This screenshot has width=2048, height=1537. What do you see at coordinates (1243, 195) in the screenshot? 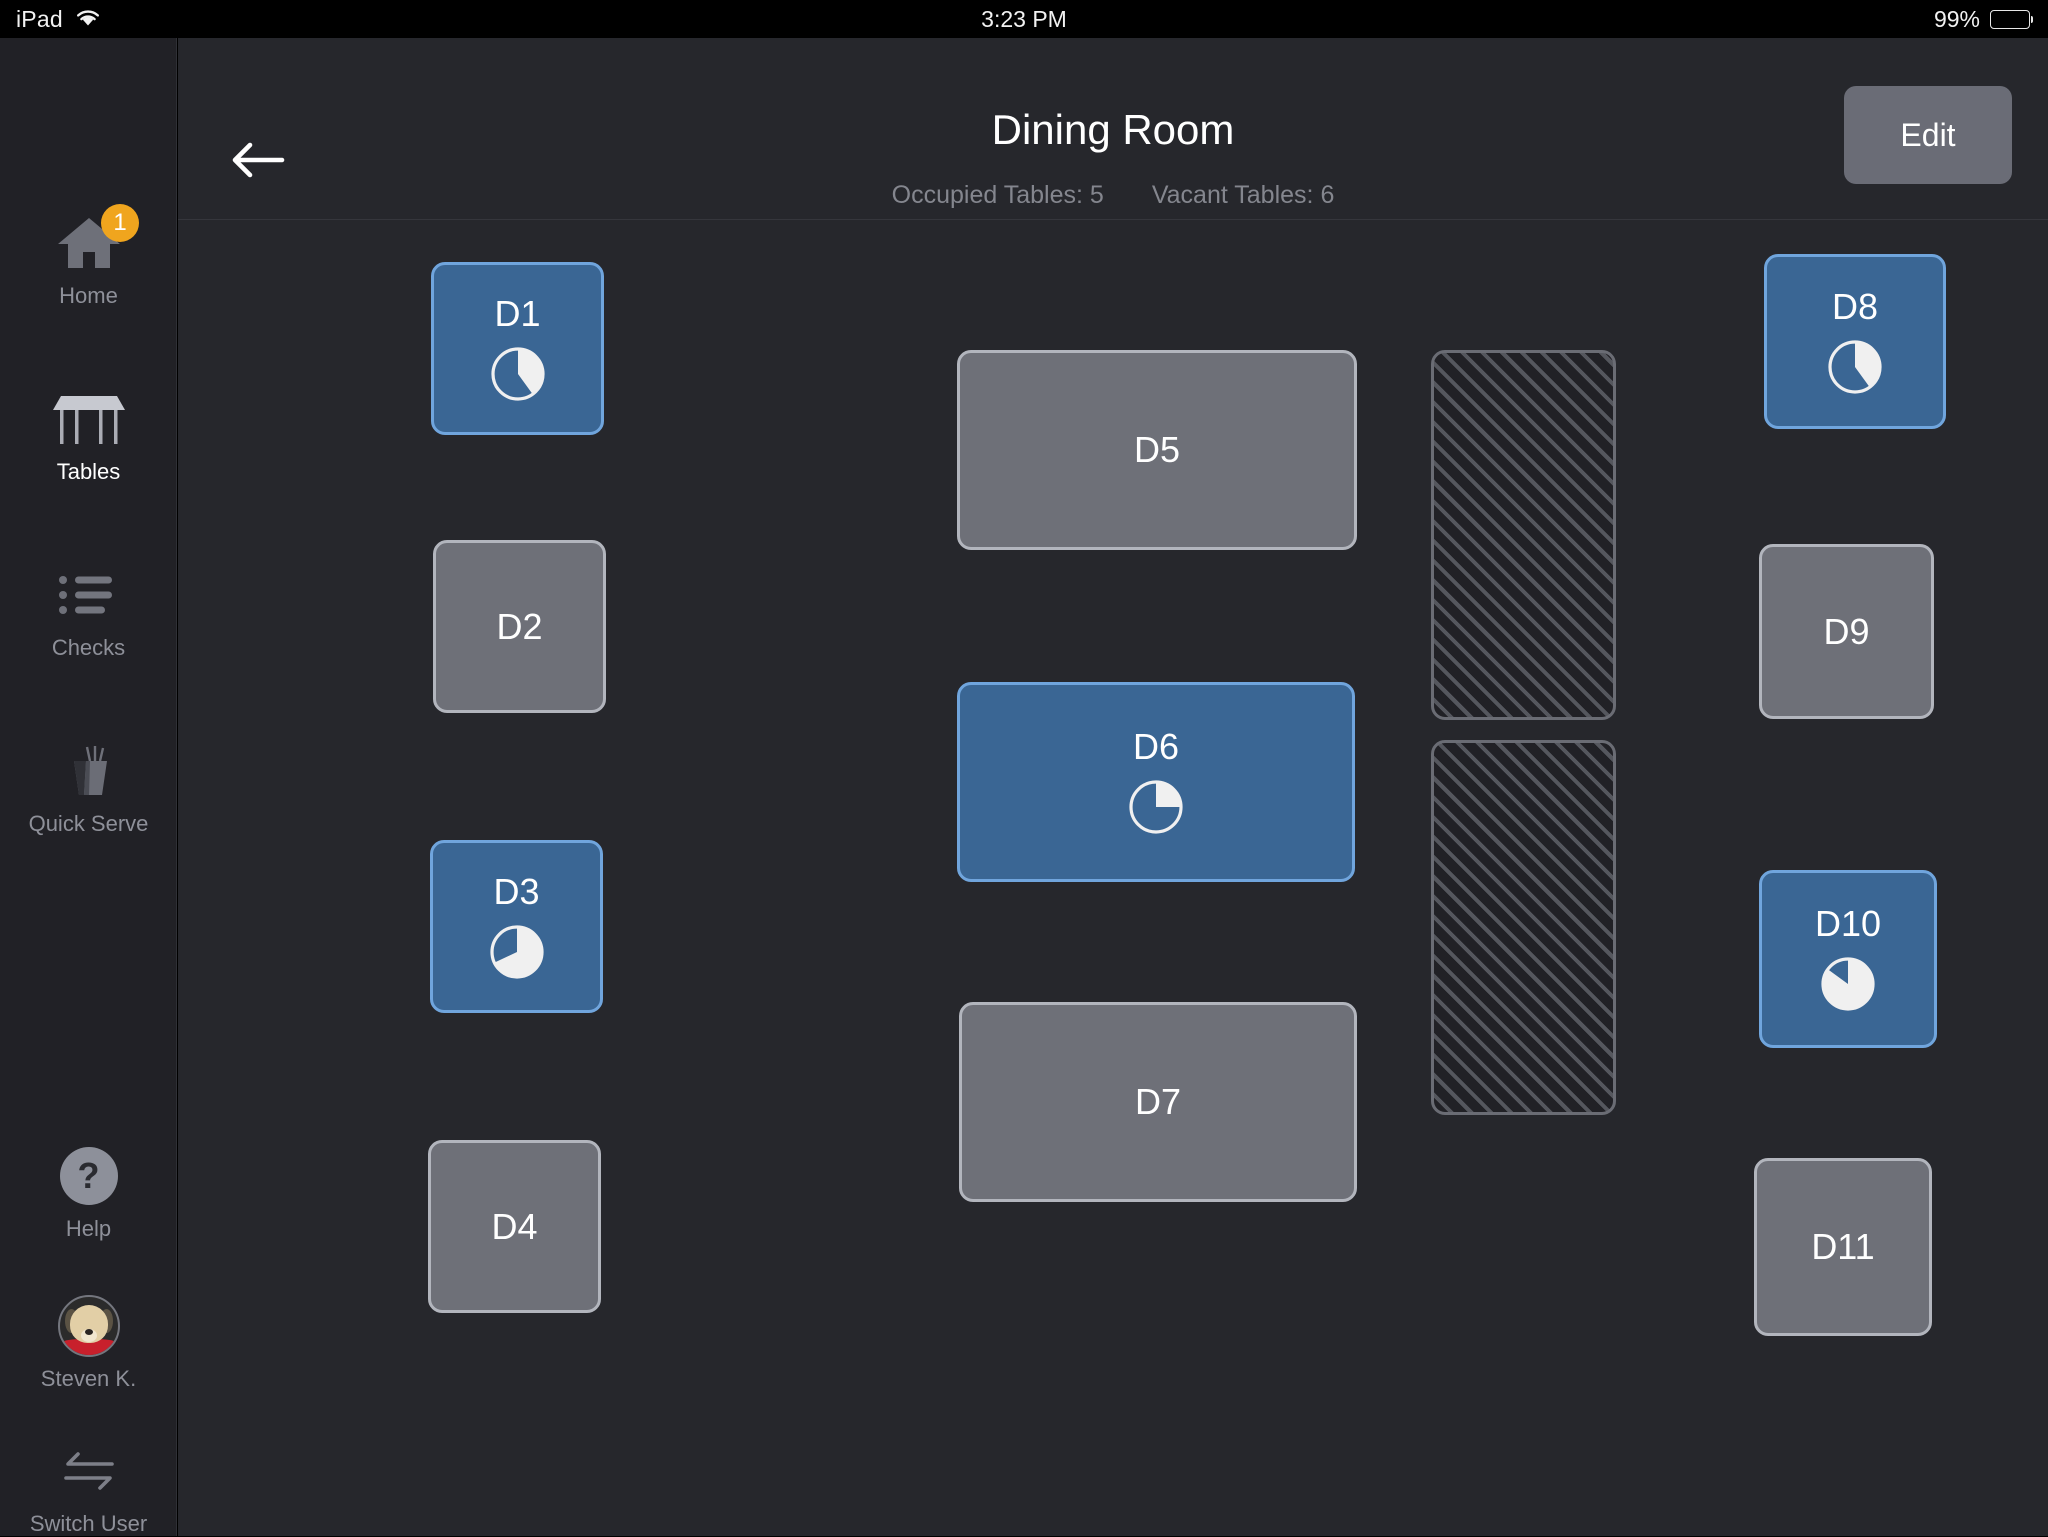
I see `vacant-count: Vacant Tables: 6` at bounding box center [1243, 195].